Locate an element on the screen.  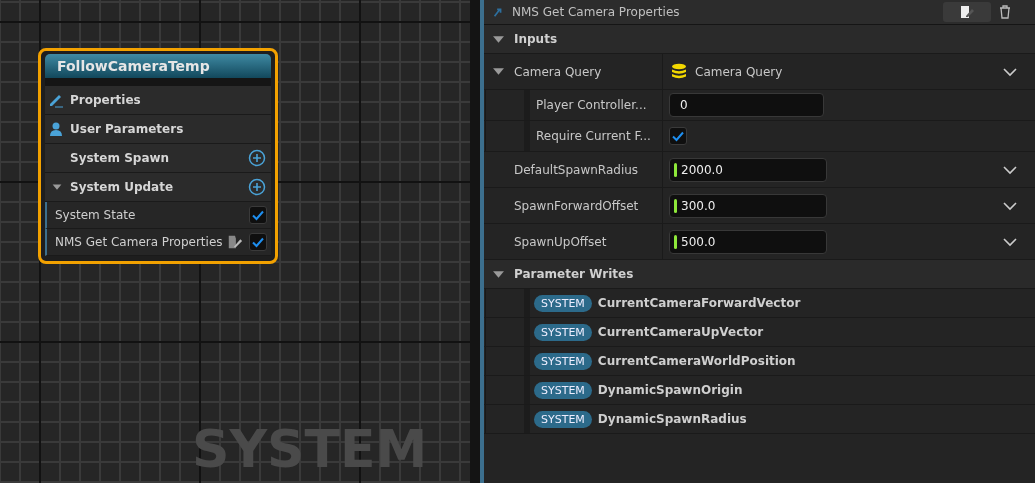
module-row: System State is located at coordinates (158, 215).